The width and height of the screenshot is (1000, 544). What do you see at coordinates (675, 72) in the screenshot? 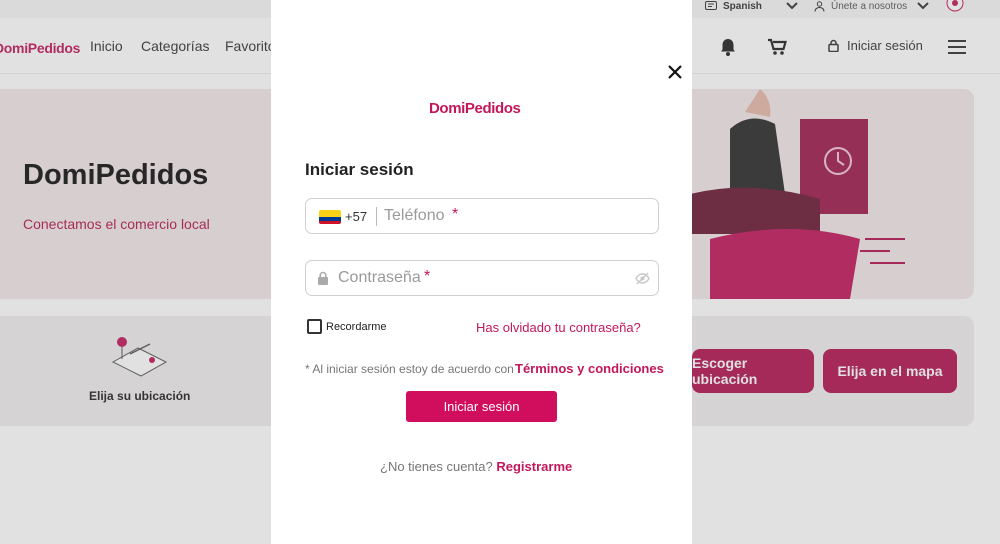
I see `close-icon` at bounding box center [675, 72].